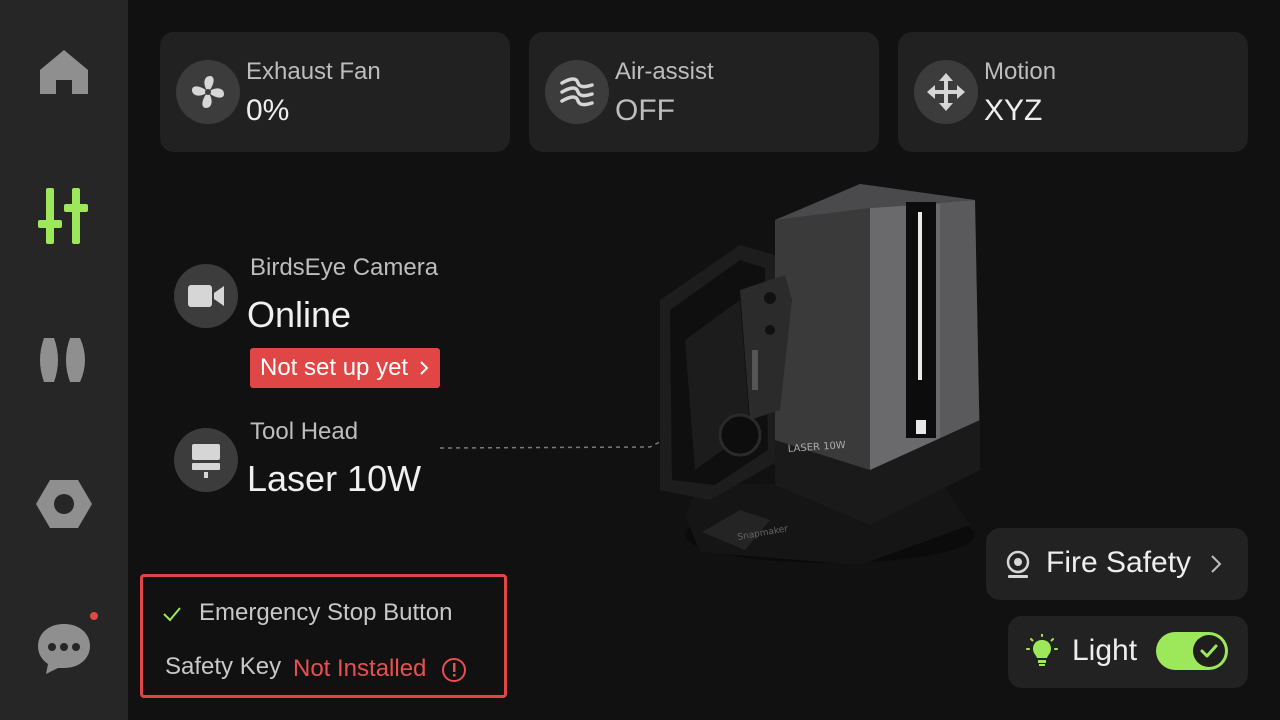  I want to click on camera-setup-button: Not set up yet, so click(345, 368).